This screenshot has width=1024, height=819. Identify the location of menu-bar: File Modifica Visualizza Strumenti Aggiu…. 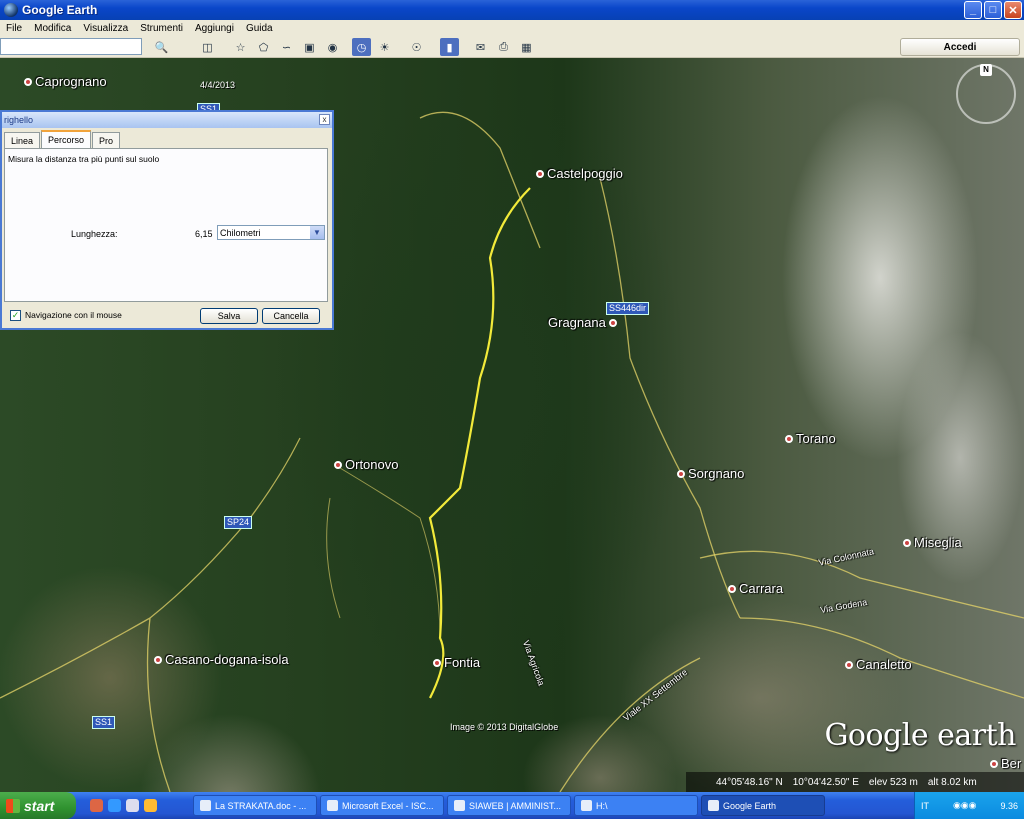
(512, 28).